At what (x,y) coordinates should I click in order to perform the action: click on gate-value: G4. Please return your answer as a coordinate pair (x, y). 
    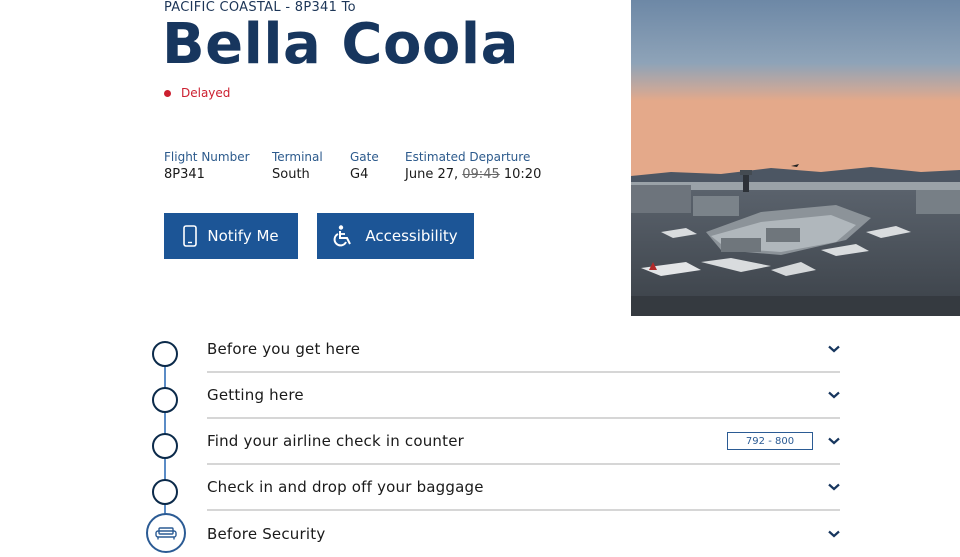
    Looking at the image, I should click on (359, 174).